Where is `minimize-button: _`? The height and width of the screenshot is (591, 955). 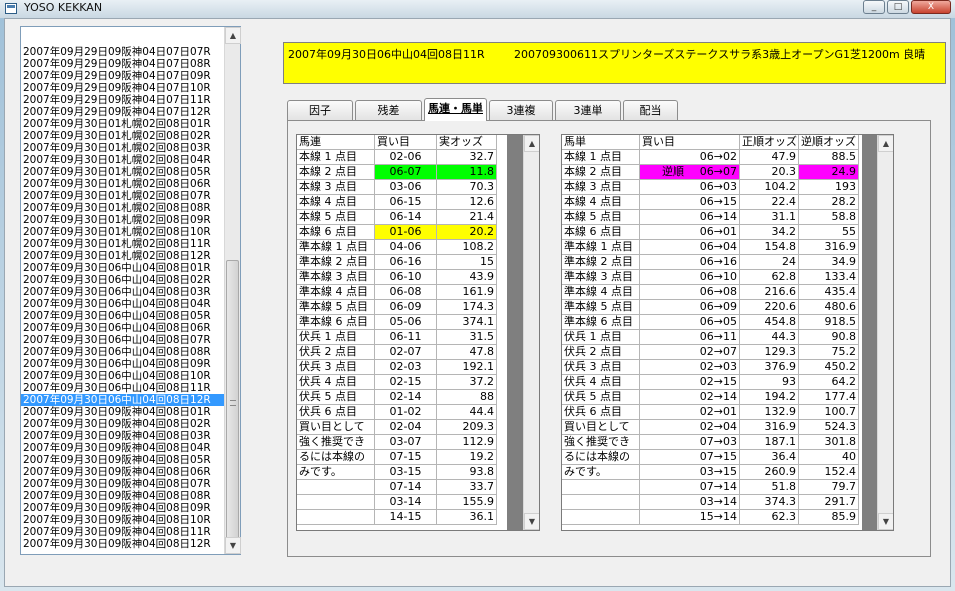
minimize-button: _ is located at coordinates (874, 7).